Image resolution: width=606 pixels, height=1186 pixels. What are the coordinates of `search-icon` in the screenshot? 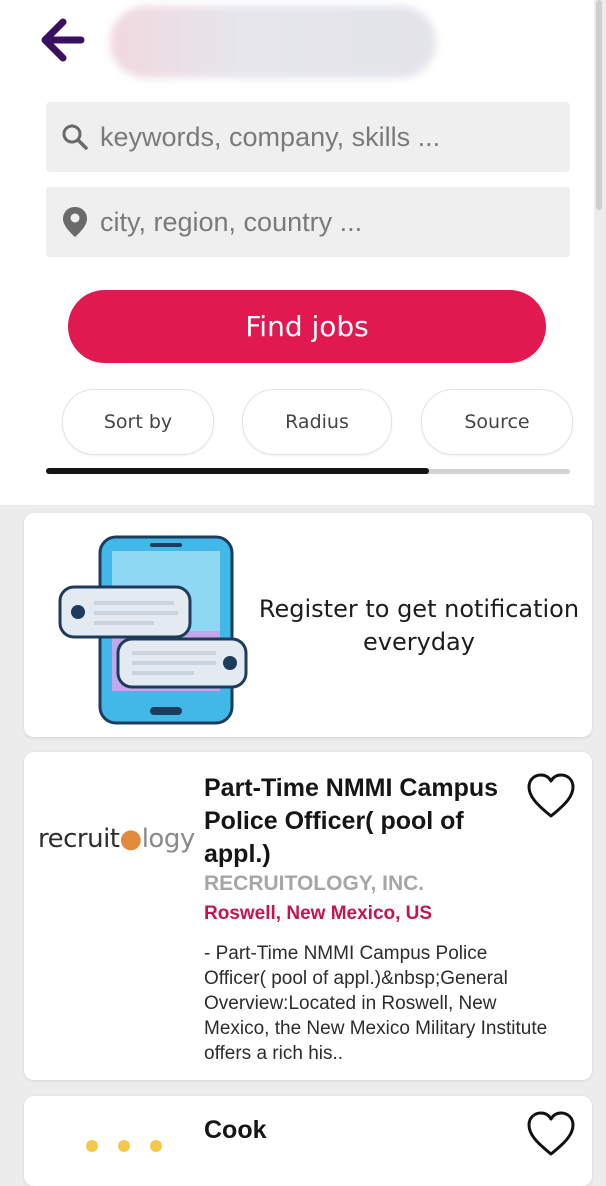 It's located at (75, 137).